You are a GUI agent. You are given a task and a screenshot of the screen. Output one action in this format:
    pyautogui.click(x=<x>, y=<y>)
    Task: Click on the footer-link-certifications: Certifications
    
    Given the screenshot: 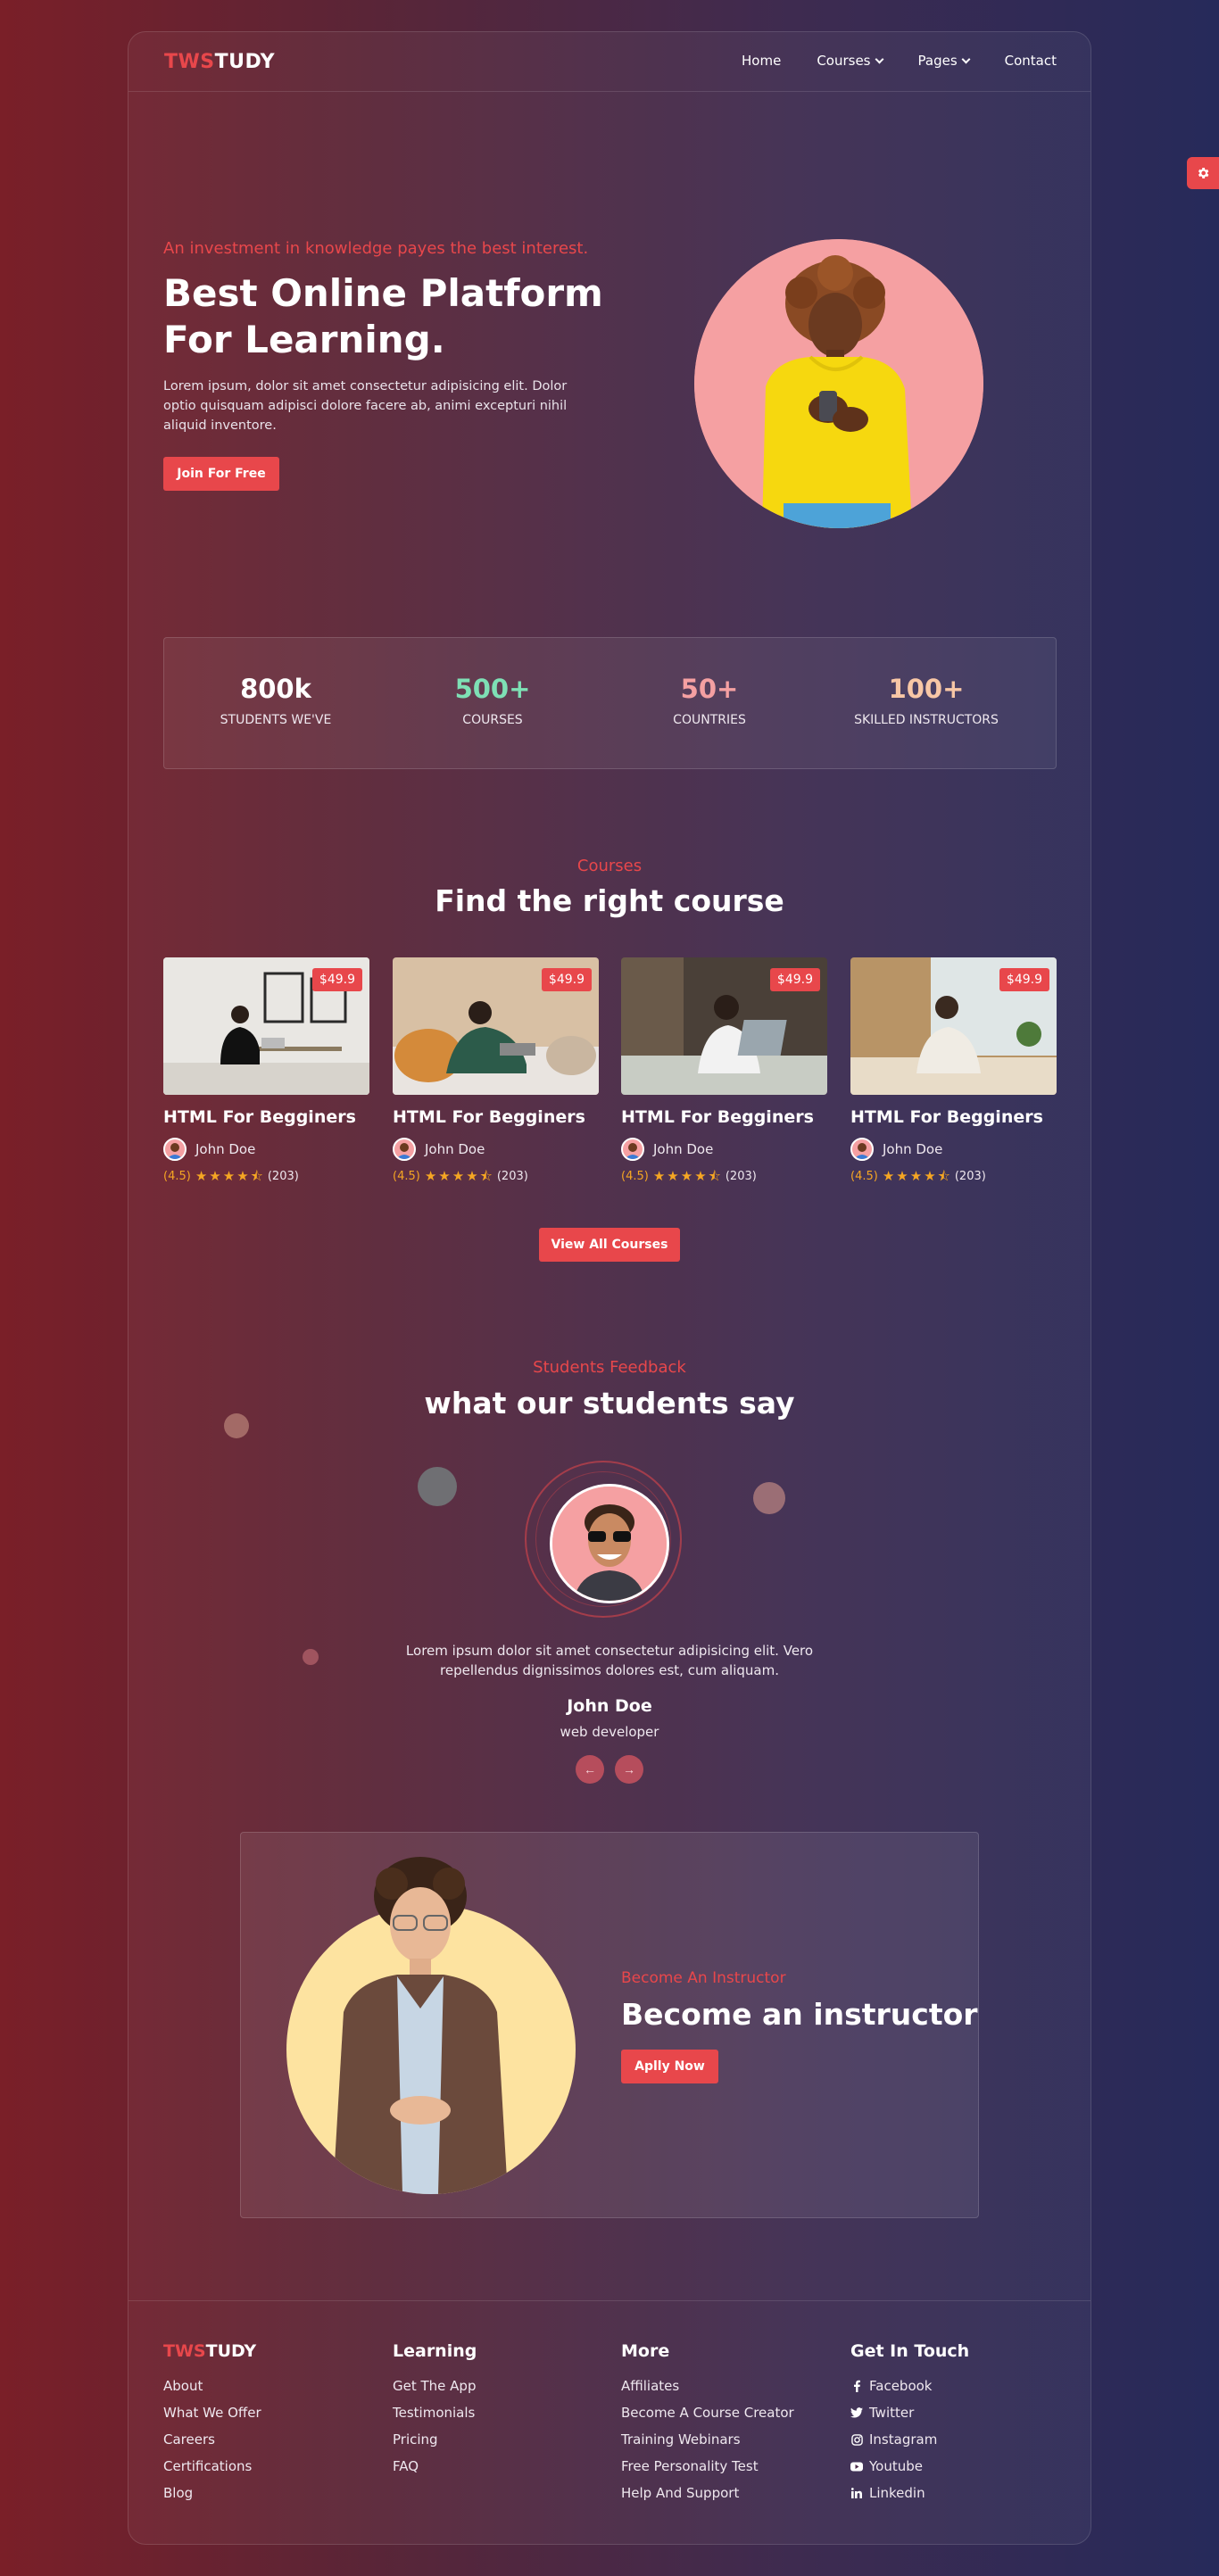 What is the action you would take?
    pyautogui.click(x=212, y=2466)
    